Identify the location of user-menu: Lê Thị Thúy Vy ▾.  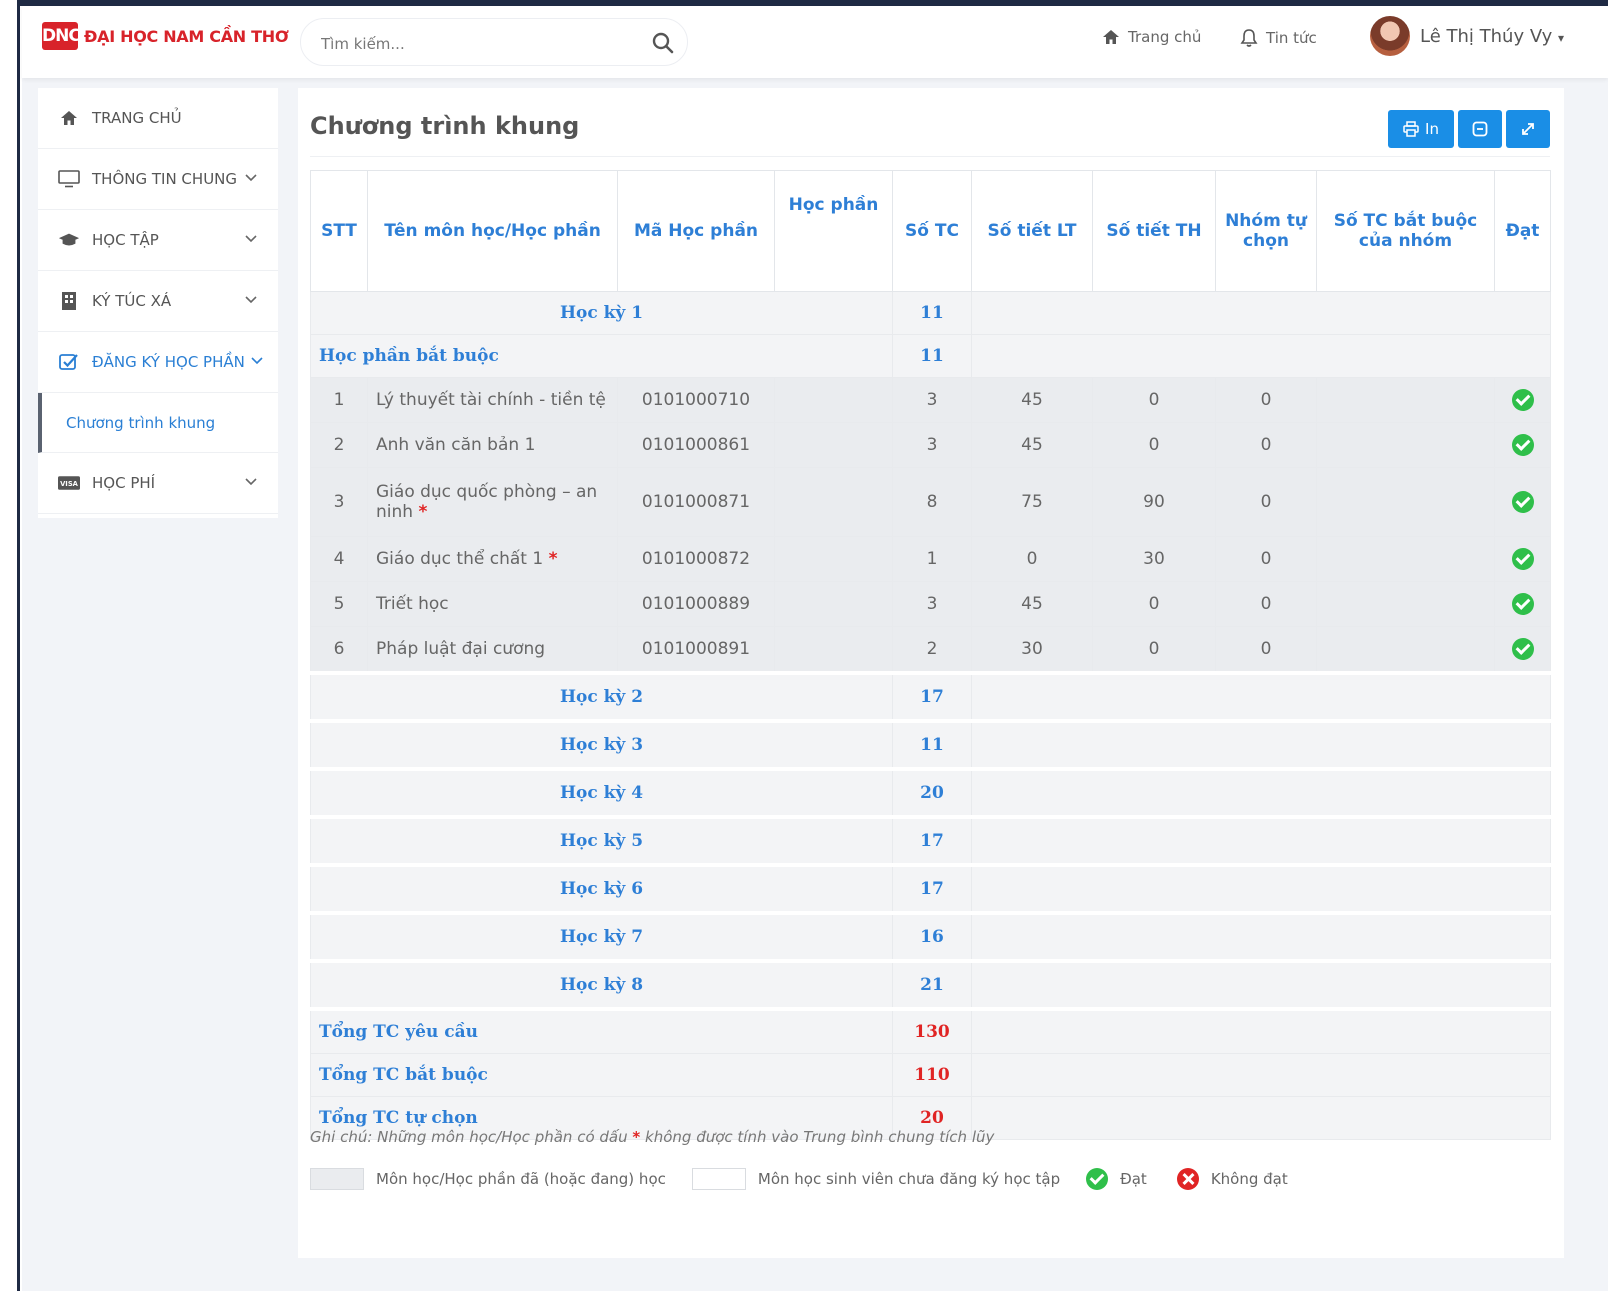
(1492, 36).